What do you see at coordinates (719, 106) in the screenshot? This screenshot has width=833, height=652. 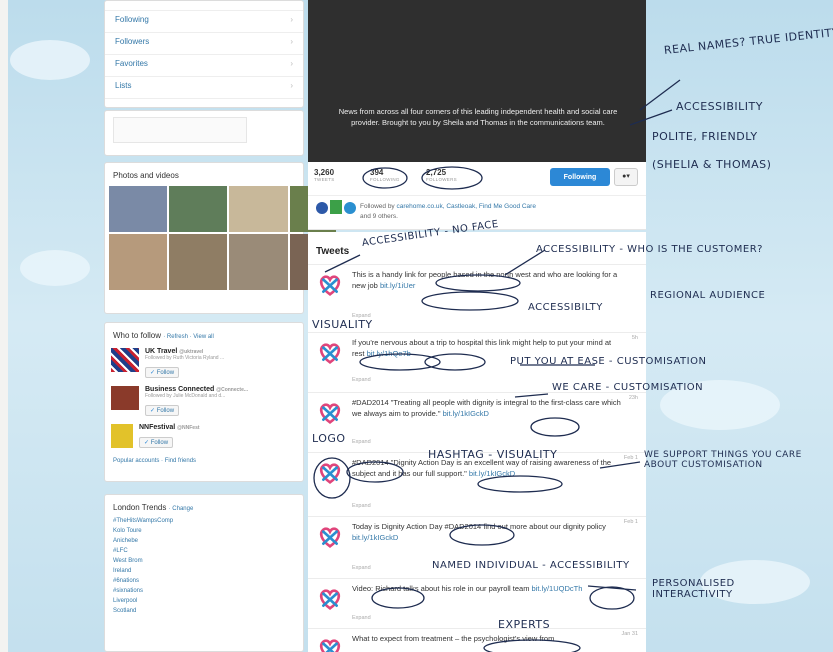 I see `annotation-accessibility: ACCESSIBILITY` at bounding box center [719, 106].